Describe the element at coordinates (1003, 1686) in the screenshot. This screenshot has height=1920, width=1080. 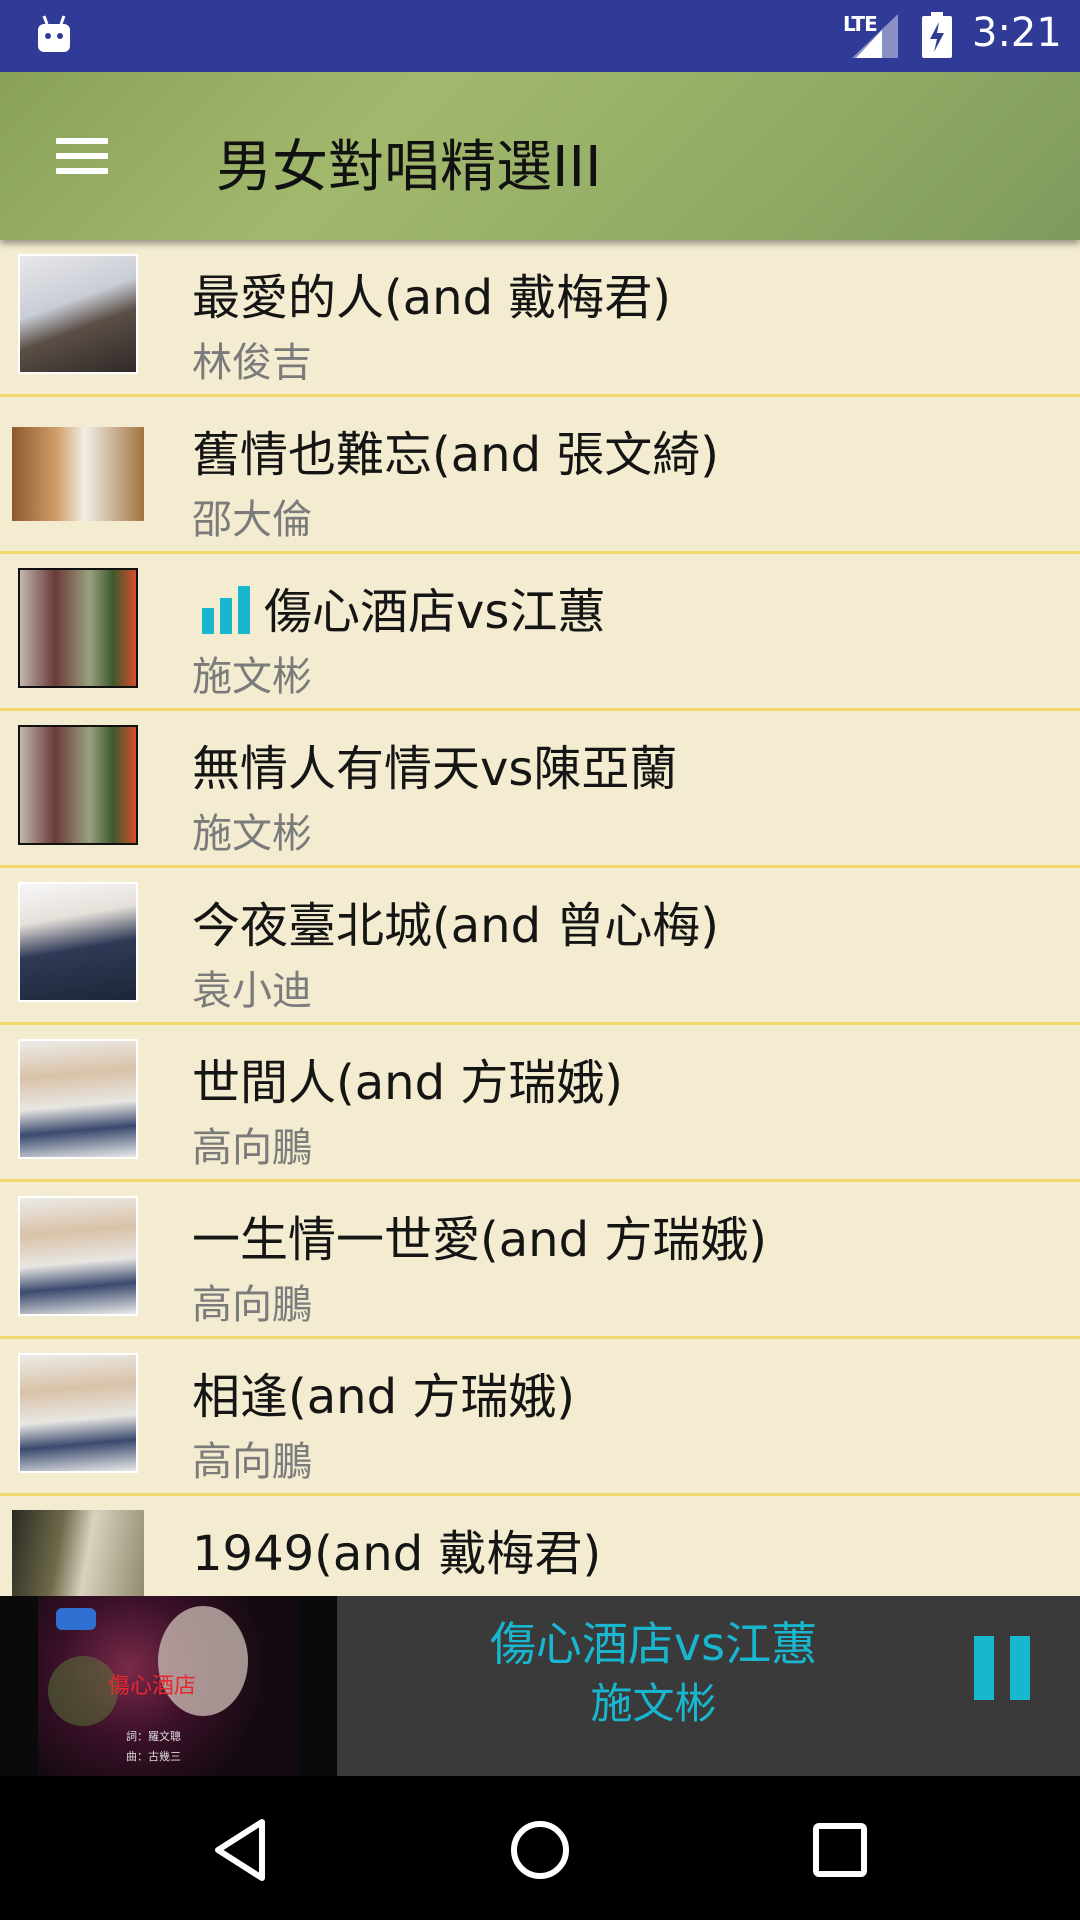
I see `pause-button` at that location.